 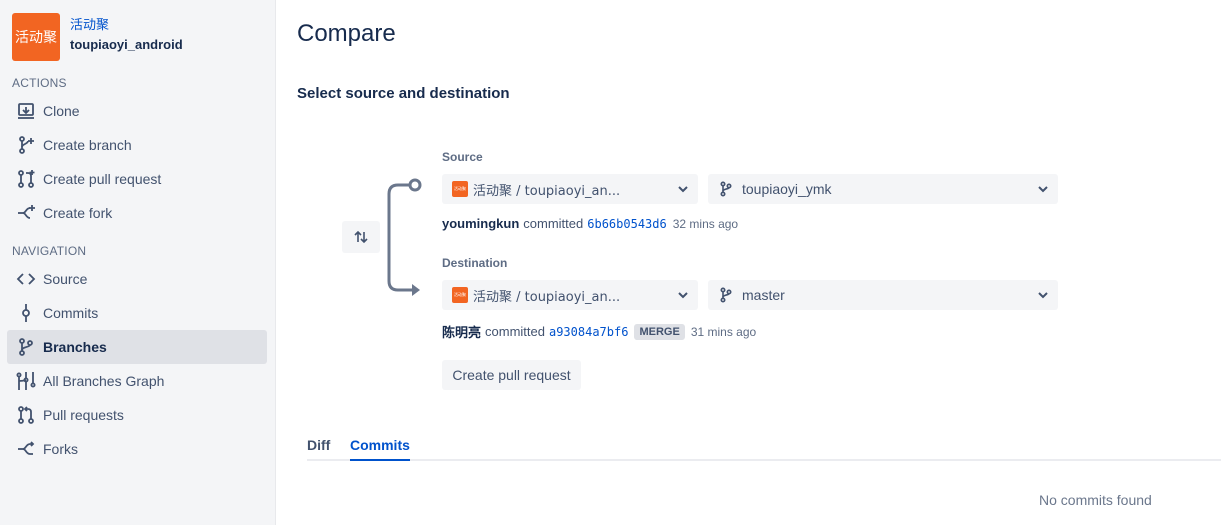 What do you see at coordinates (475, 263) in the screenshot?
I see `destination-label: Destination` at bounding box center [475, 263].